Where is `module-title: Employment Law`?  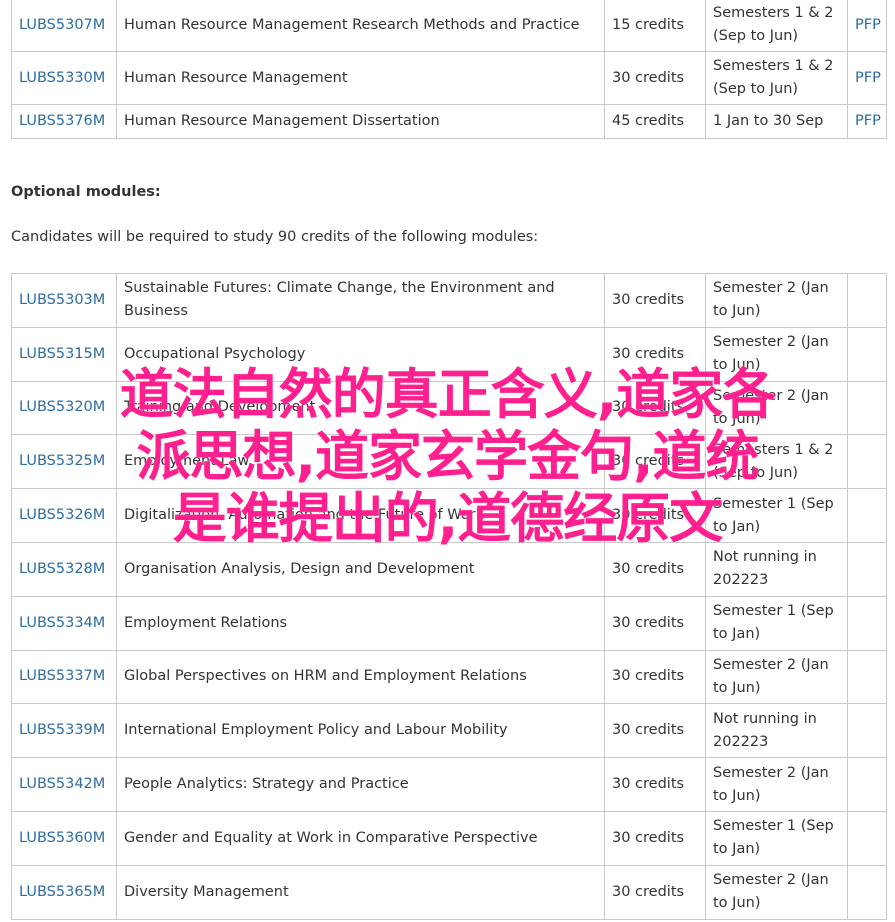 module-title: Employment Law is located at coordinates (360, 462).